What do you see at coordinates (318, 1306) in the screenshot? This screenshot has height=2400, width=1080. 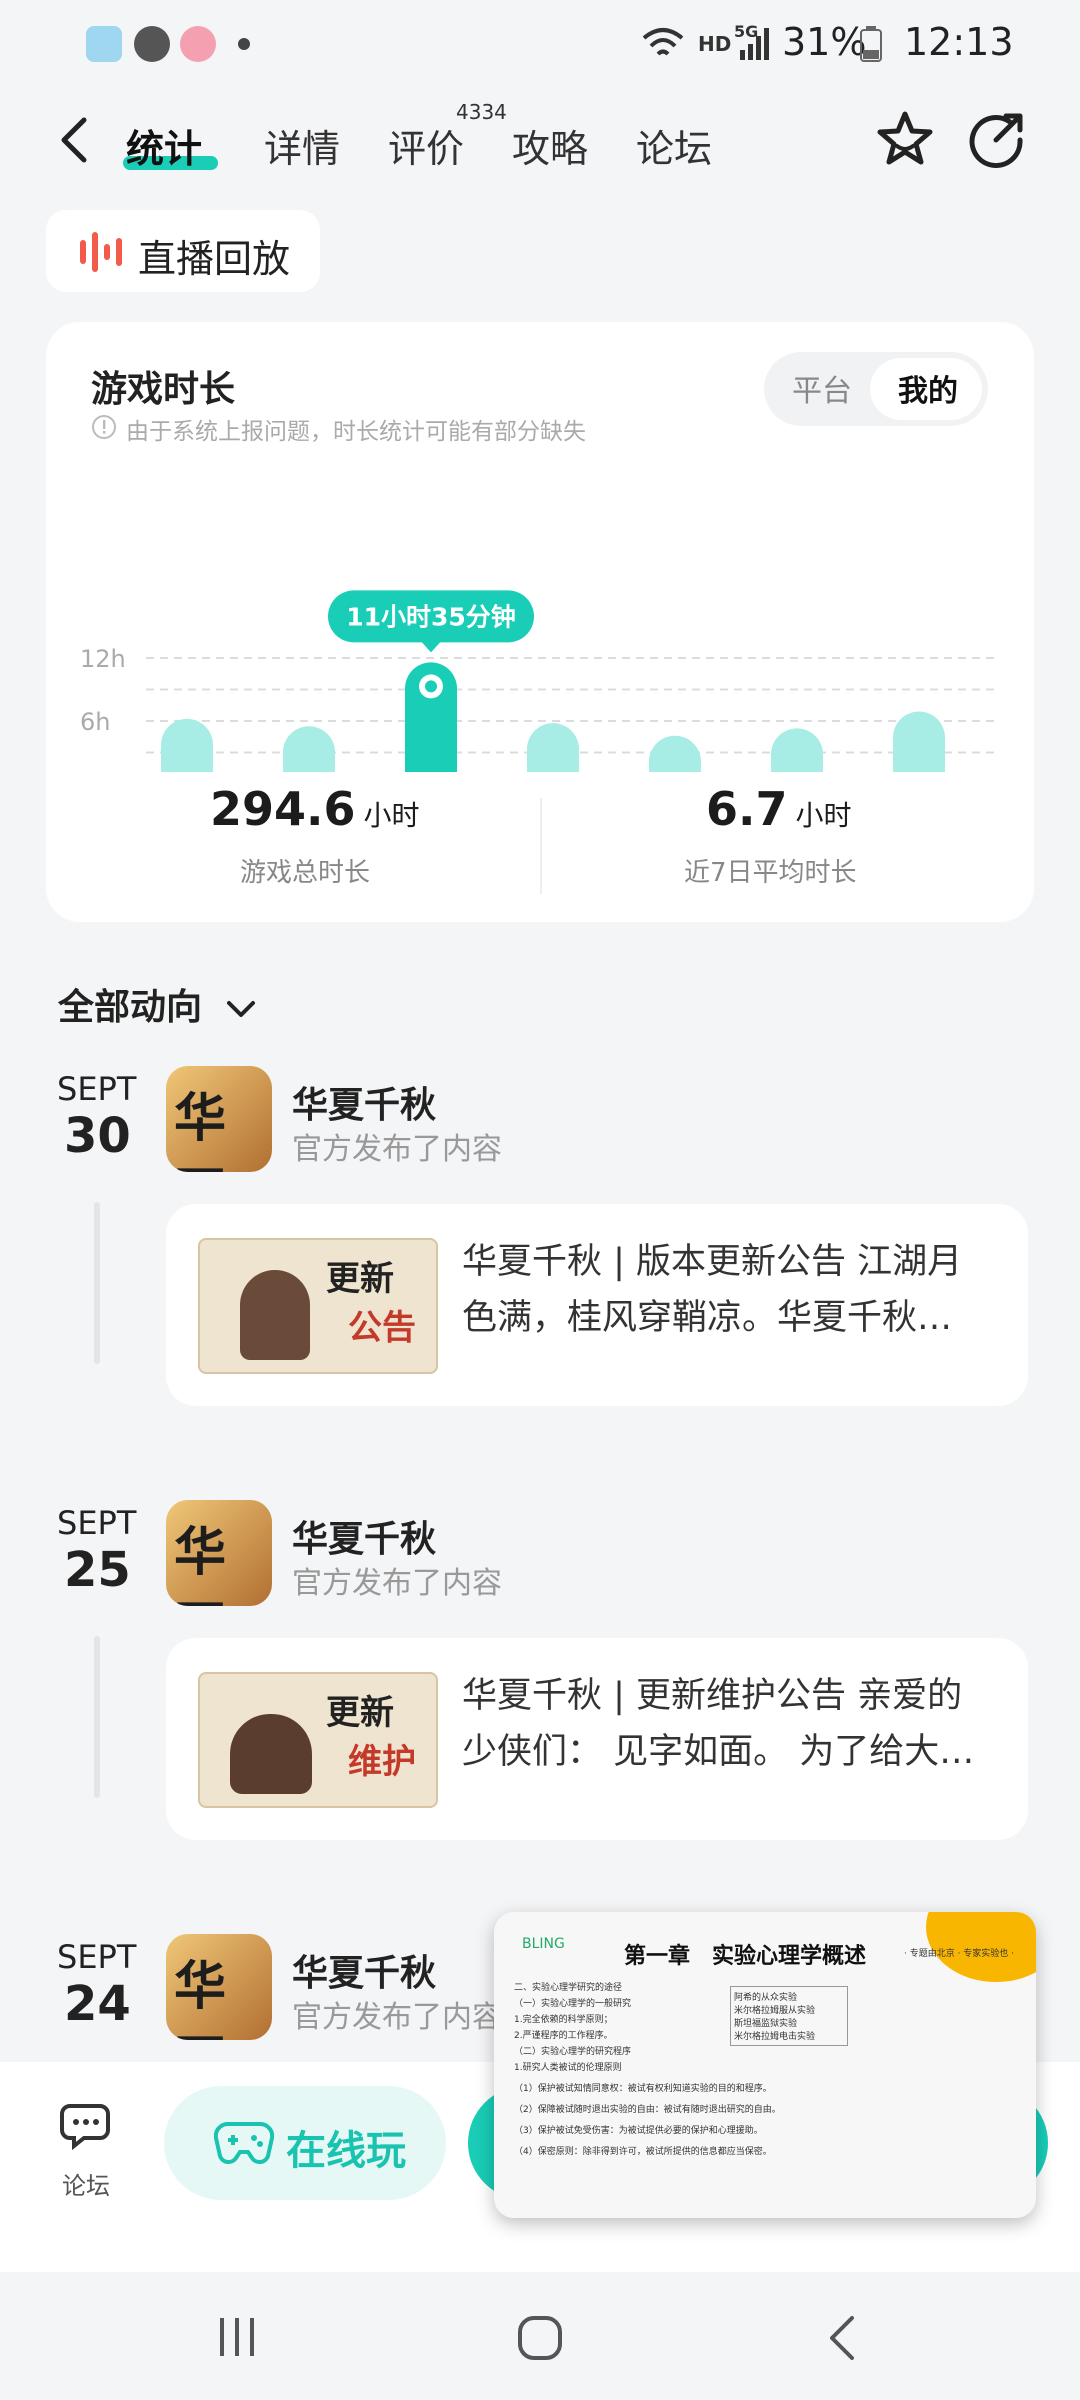 I see `post-thumbnail: 更新 公告` at bounding box center [318, 1306].